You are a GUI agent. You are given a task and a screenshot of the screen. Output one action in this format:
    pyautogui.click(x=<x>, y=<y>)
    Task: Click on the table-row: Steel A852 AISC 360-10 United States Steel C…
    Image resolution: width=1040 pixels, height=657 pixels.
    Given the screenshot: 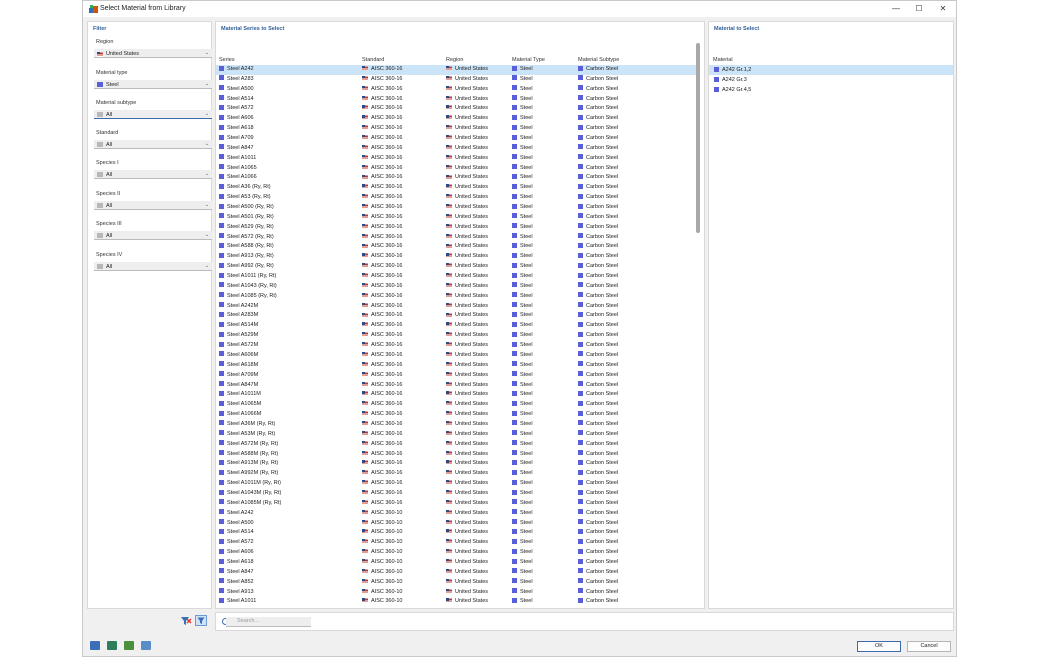 What is the action you would take?
    pyautogui.click(x=458, y=583)
    